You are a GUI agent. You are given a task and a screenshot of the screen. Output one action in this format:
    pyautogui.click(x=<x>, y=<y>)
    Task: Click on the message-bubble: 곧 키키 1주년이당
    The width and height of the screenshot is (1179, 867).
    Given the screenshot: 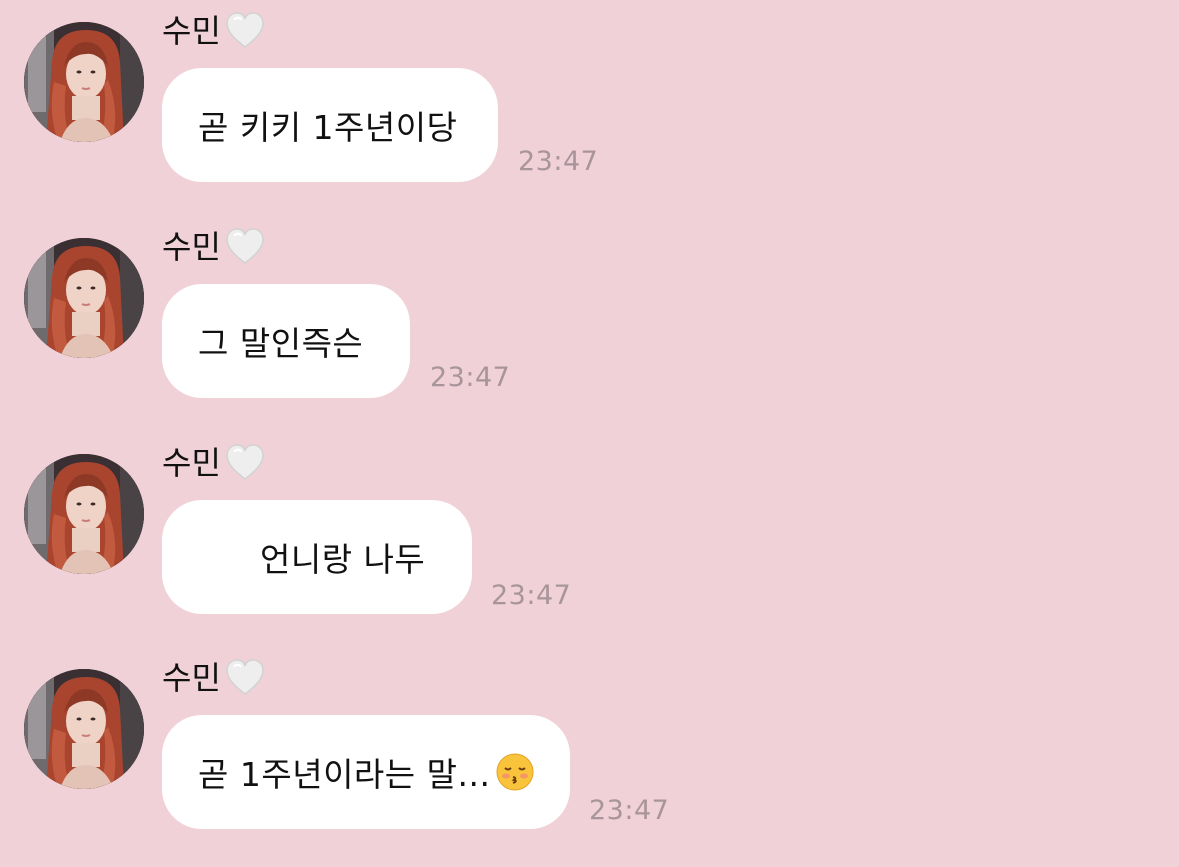 What is the action you would take?
    pyautogui.click(x=330, y=125)
    